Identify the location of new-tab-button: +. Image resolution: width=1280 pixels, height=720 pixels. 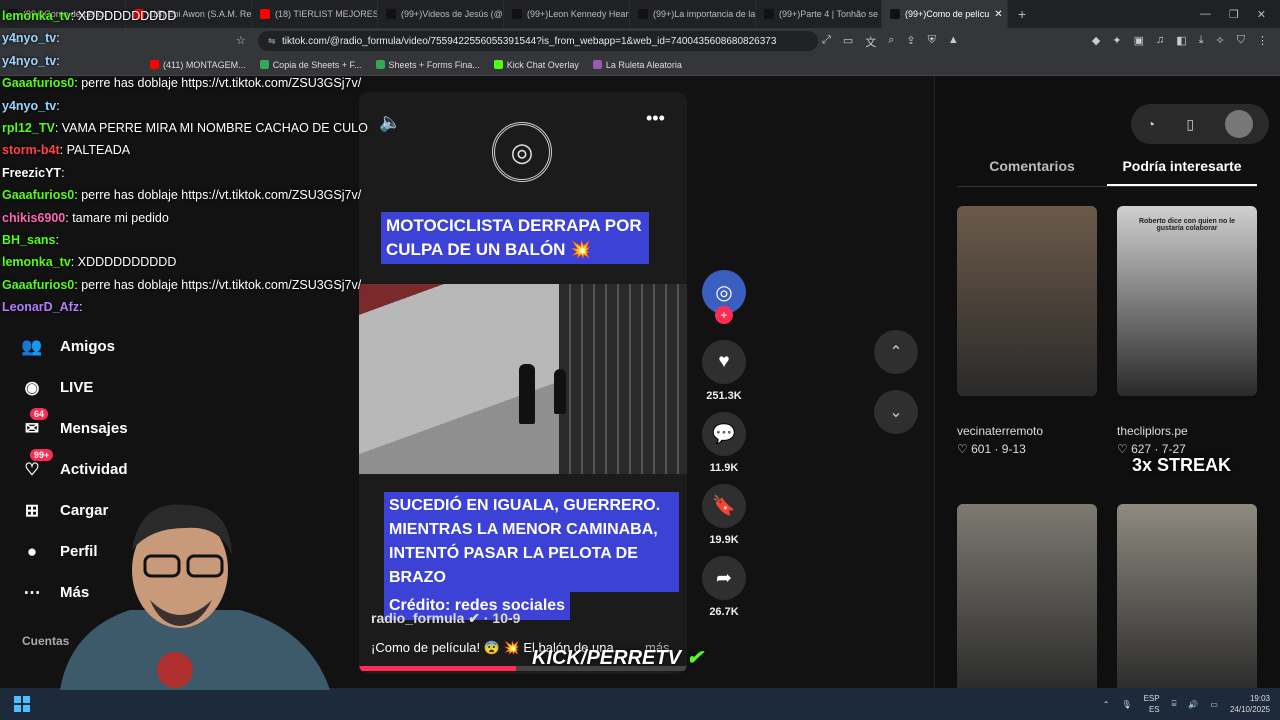
(1022, 14).